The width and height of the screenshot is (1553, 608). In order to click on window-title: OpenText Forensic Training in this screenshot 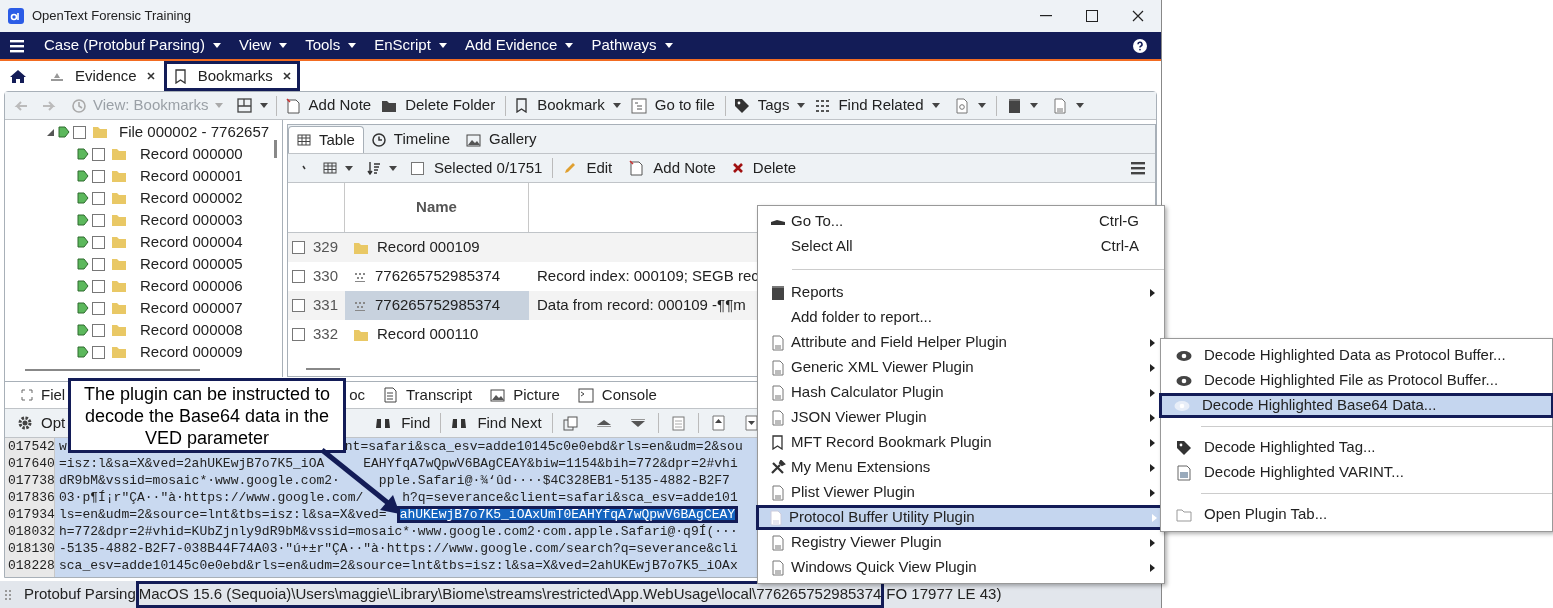, I will do `click(111, 16)`.